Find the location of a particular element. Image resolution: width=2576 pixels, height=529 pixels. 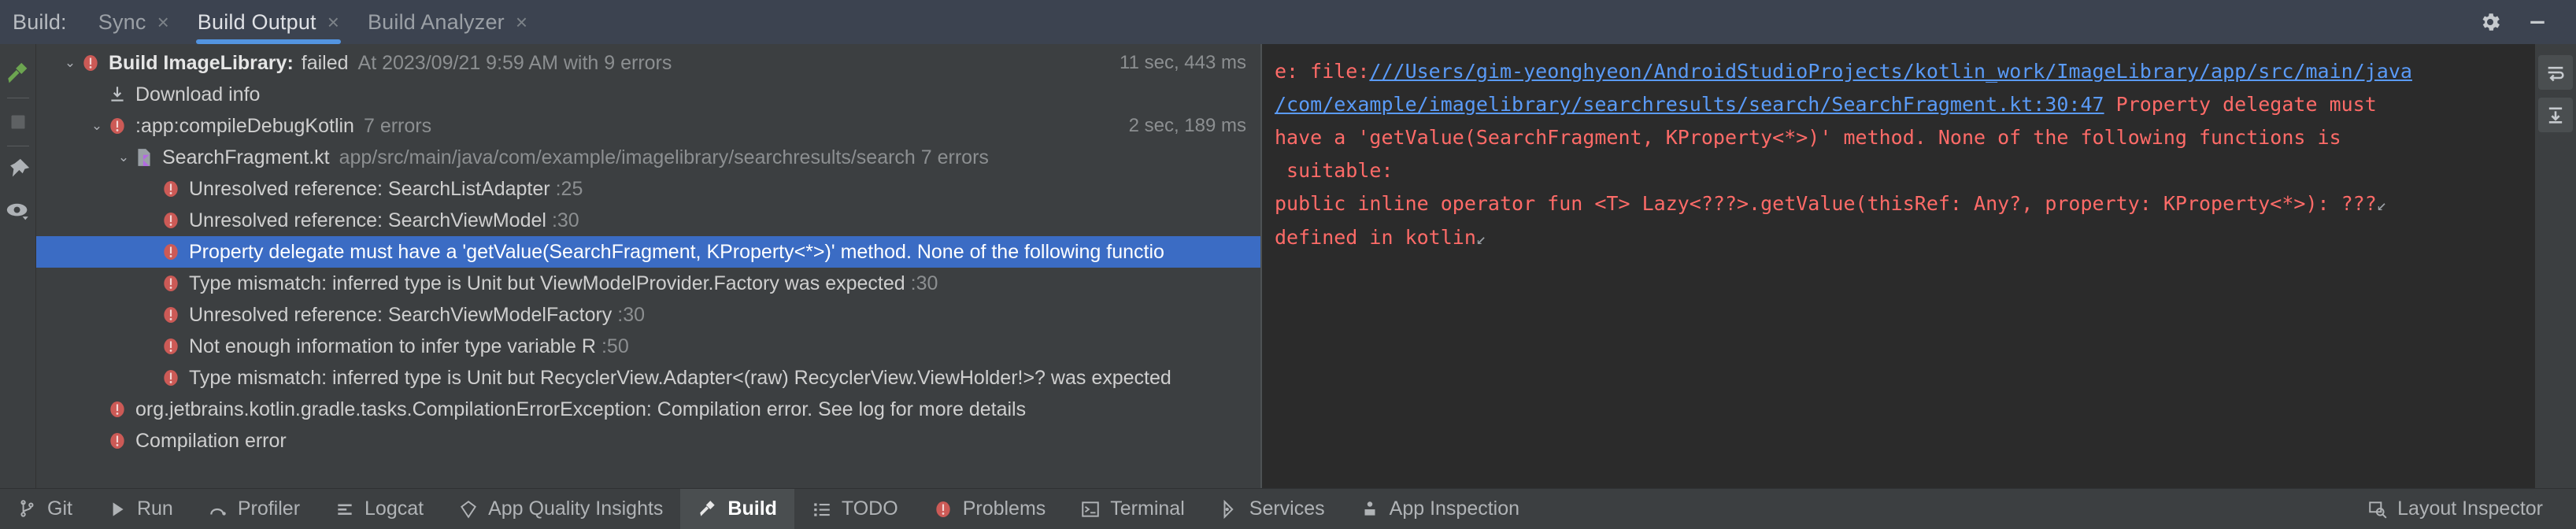

tab-sync: Sync × is located at coordinates (133, 22).